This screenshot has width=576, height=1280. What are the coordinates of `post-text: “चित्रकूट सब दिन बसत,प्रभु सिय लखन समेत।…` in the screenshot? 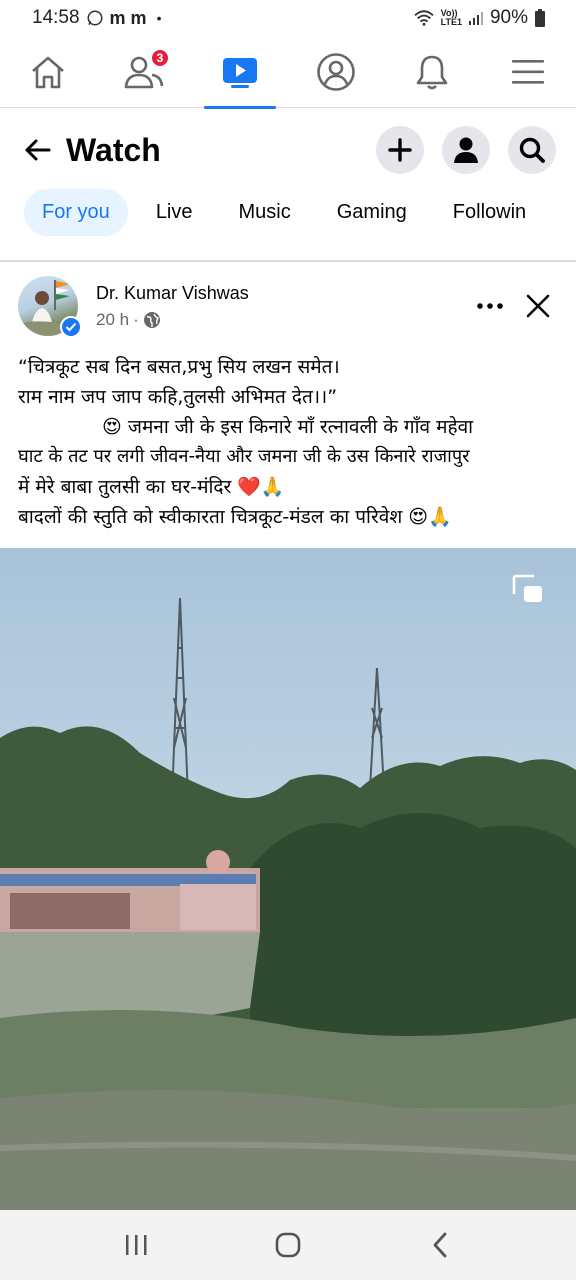 It's located at (290, 442).